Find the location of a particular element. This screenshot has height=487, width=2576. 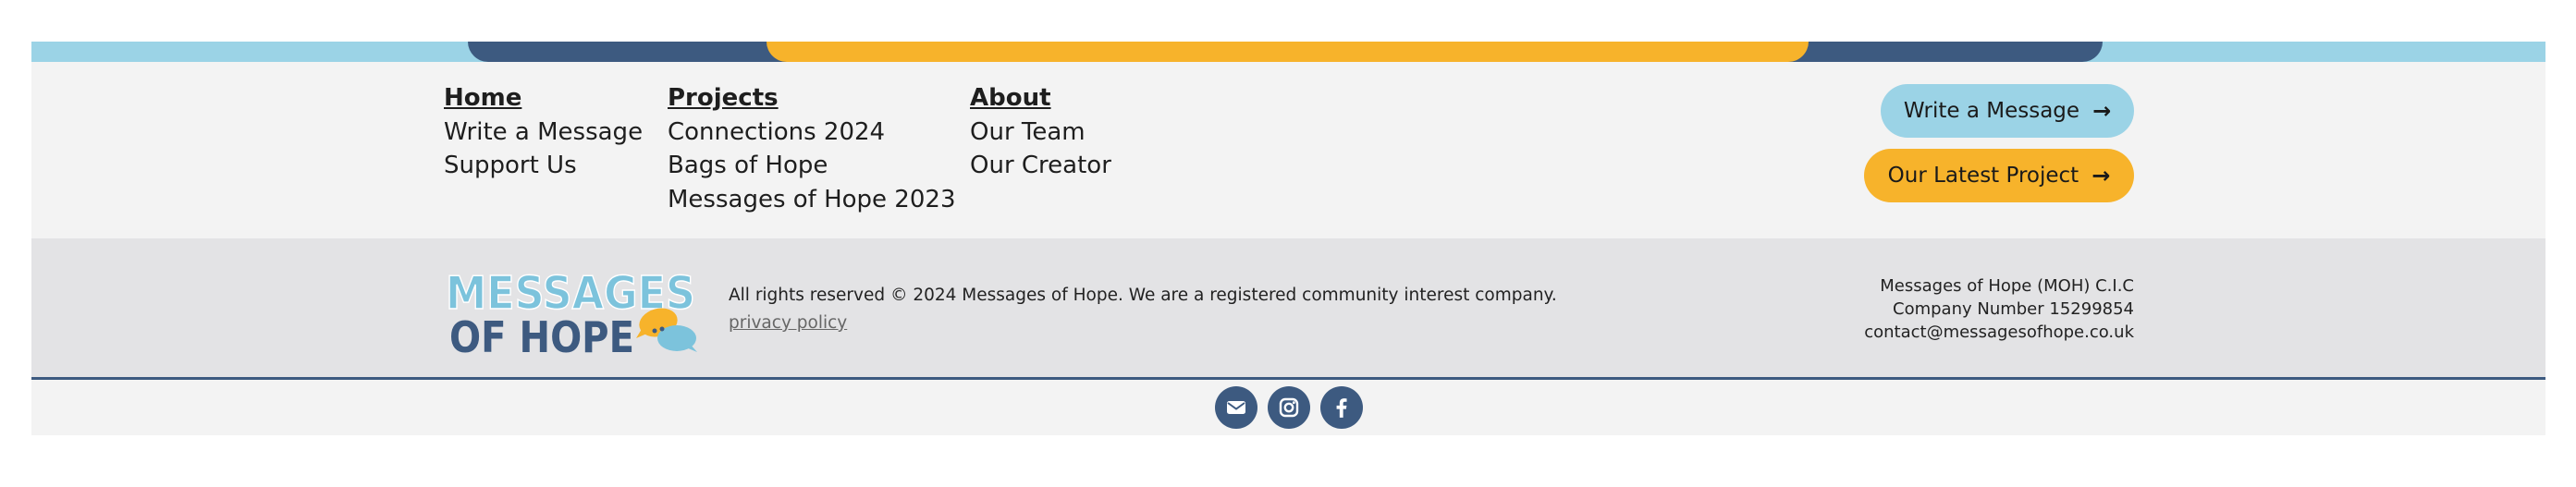

nav-link-our-creator: Our Creator is located at coordinates (1040, 166).